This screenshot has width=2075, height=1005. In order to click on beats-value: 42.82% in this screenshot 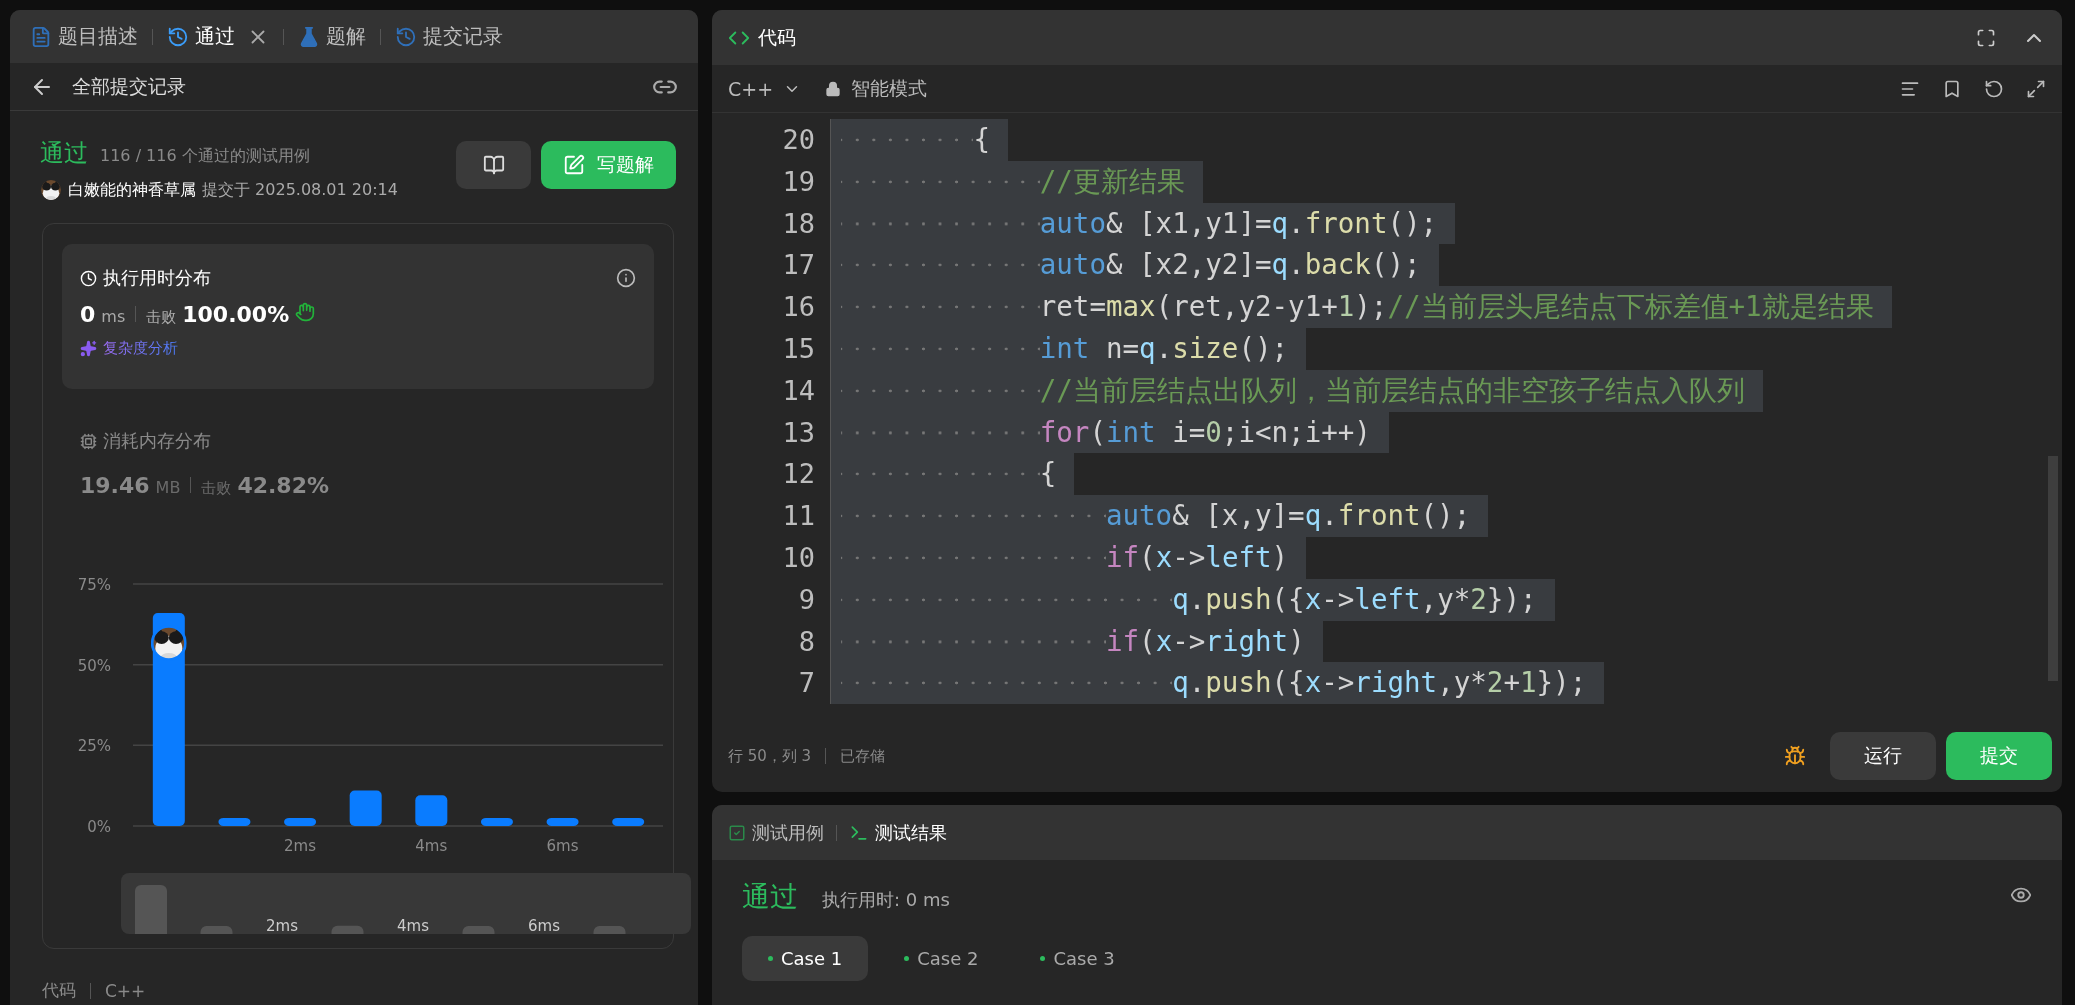, I will do `click(283, 485)`.